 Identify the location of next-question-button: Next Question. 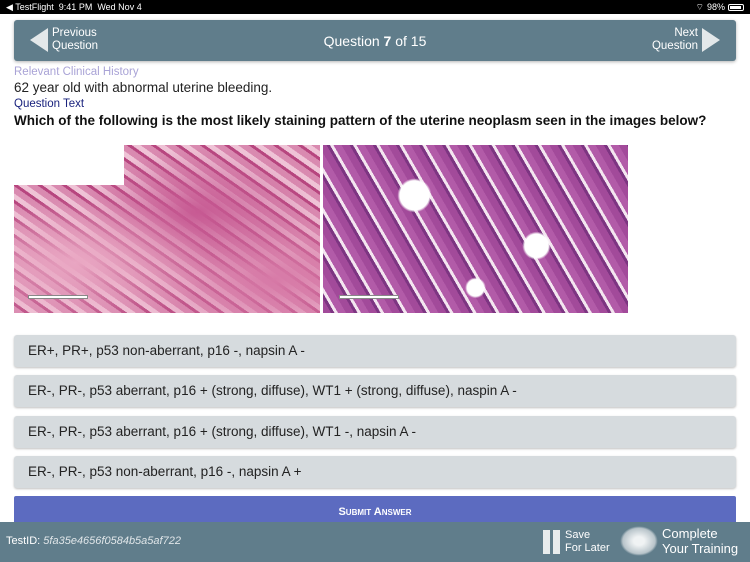
(686, 40).